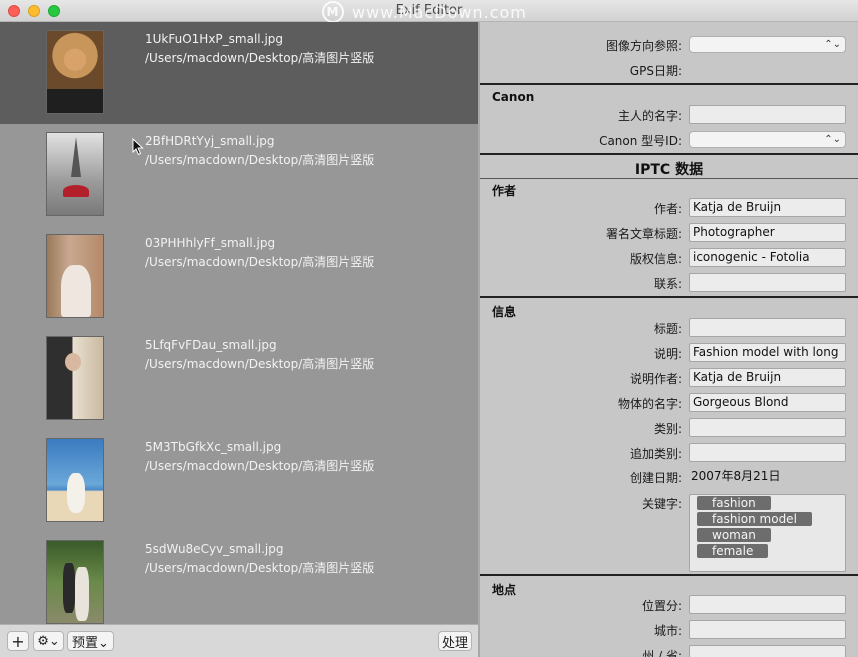  What do you see at coordinates (767, 604) in the screenshot?
I see `sublocation-field` at bounding box center [767, 604].